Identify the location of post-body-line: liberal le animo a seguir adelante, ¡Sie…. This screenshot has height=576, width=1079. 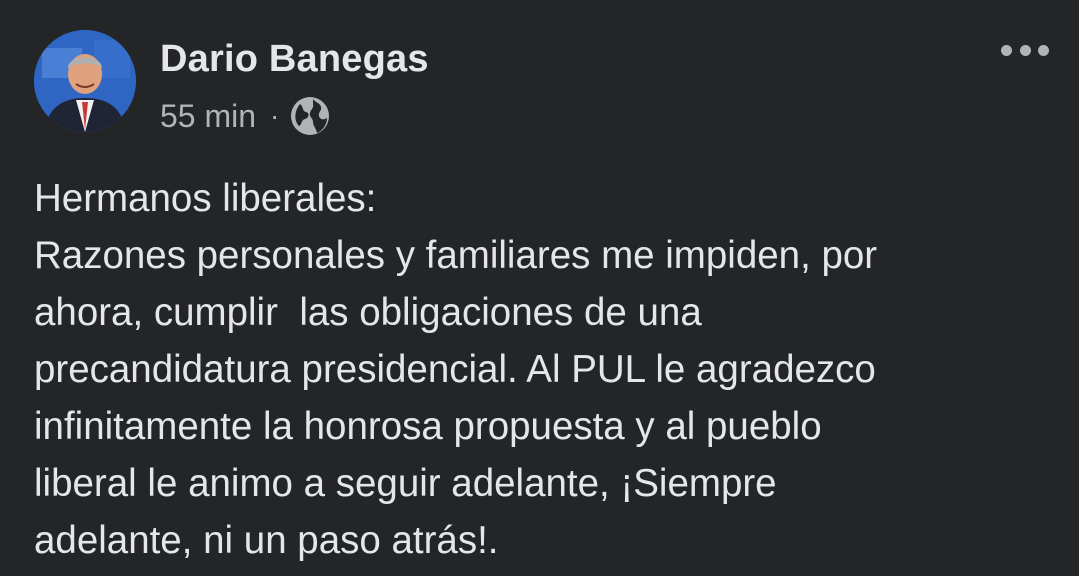
(405, 483).